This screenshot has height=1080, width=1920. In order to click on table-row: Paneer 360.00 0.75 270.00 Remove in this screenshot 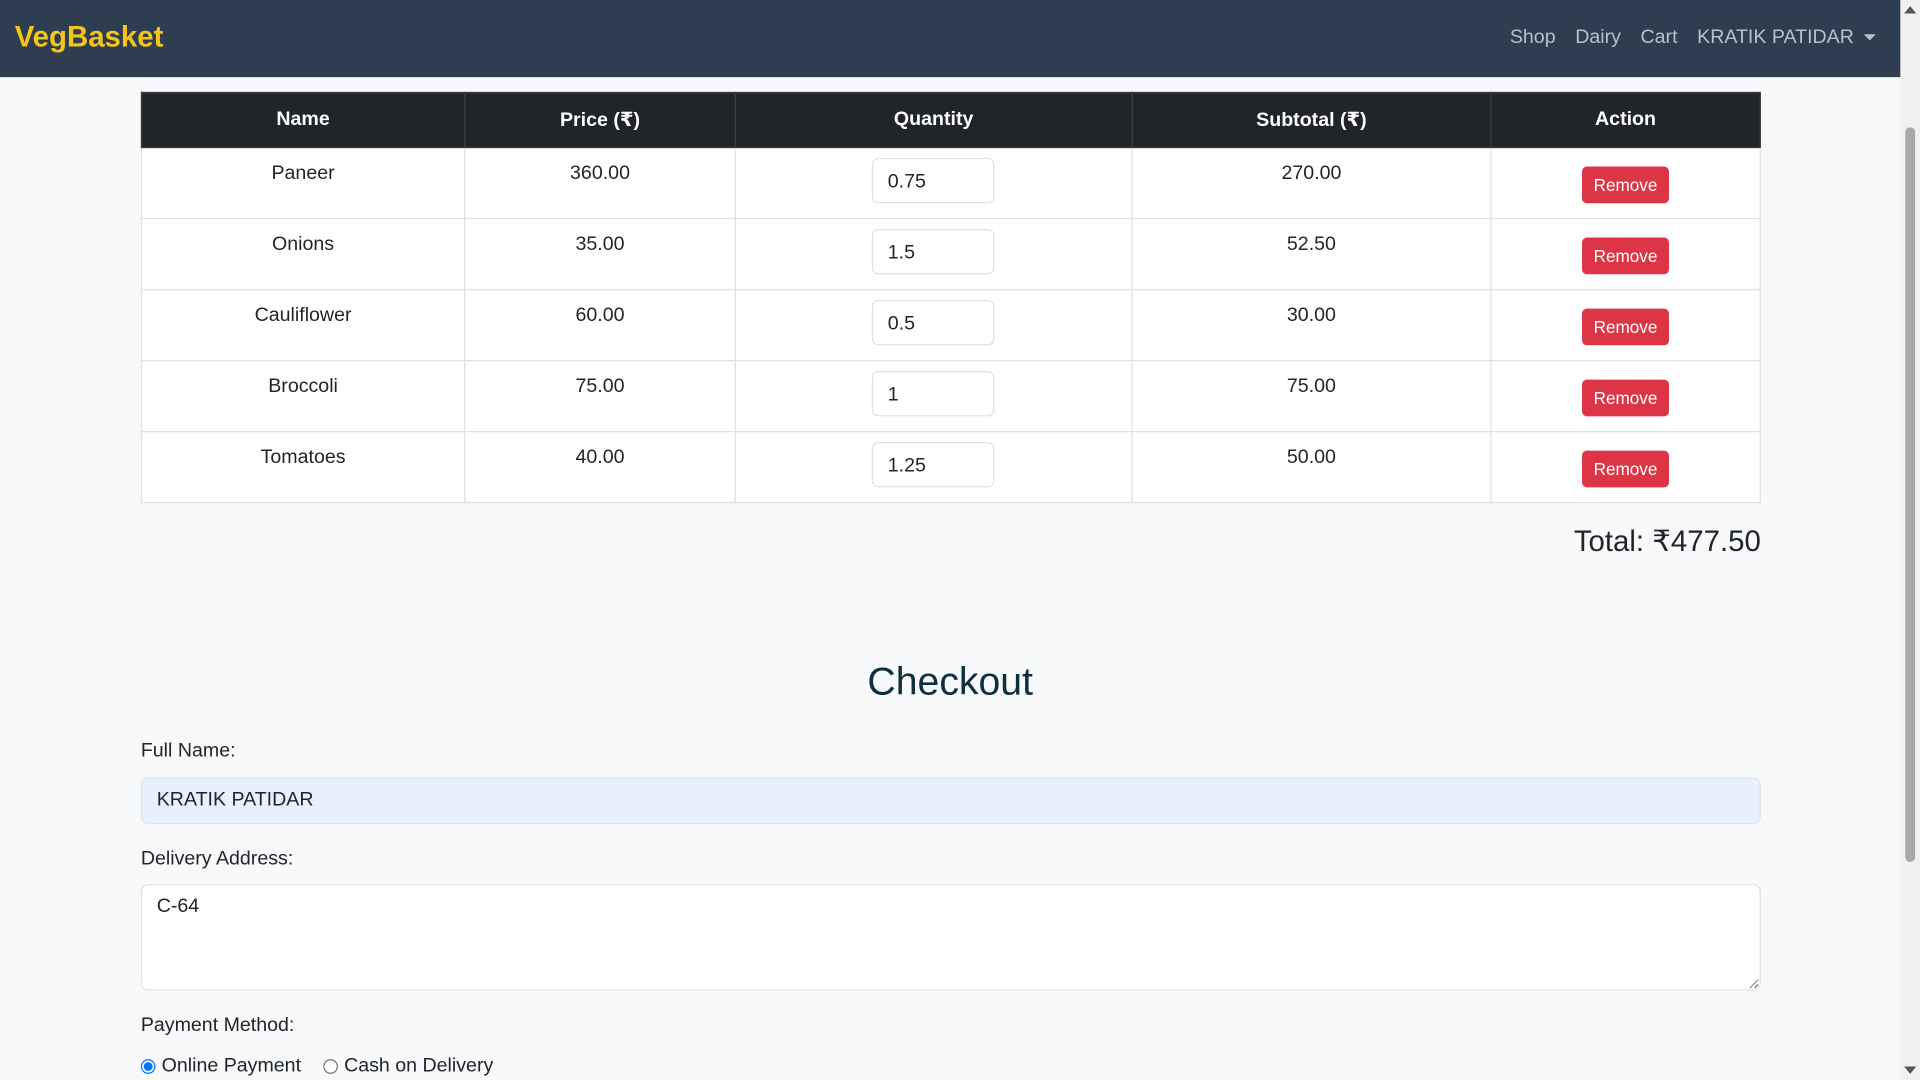, I will do `click(950, 183)`.